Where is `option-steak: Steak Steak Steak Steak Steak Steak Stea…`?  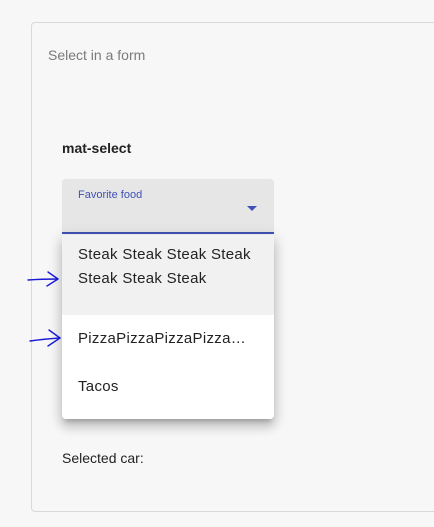
option-steak: Steak Steak Steak Steak Steak Steak Stea… is located at coordinates (168, 275).